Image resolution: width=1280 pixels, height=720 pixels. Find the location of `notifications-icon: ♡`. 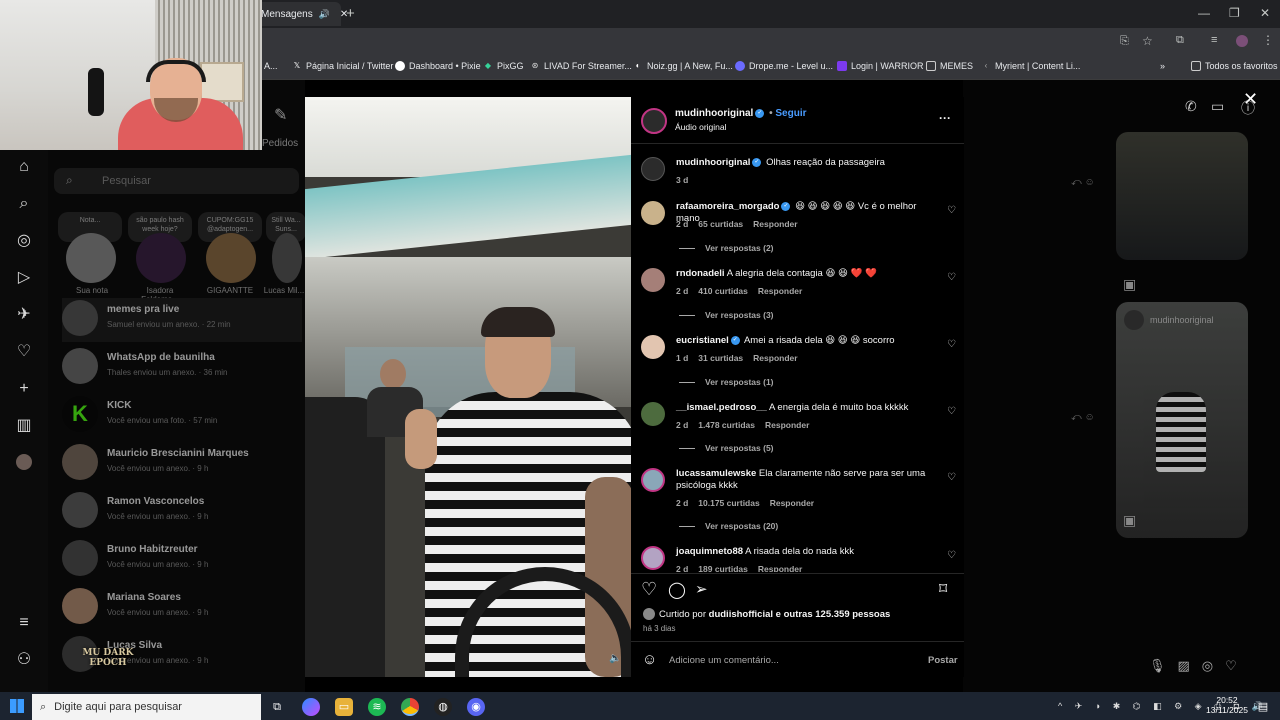

notifications-icon: ♡ is located at coordinates (24, 352).